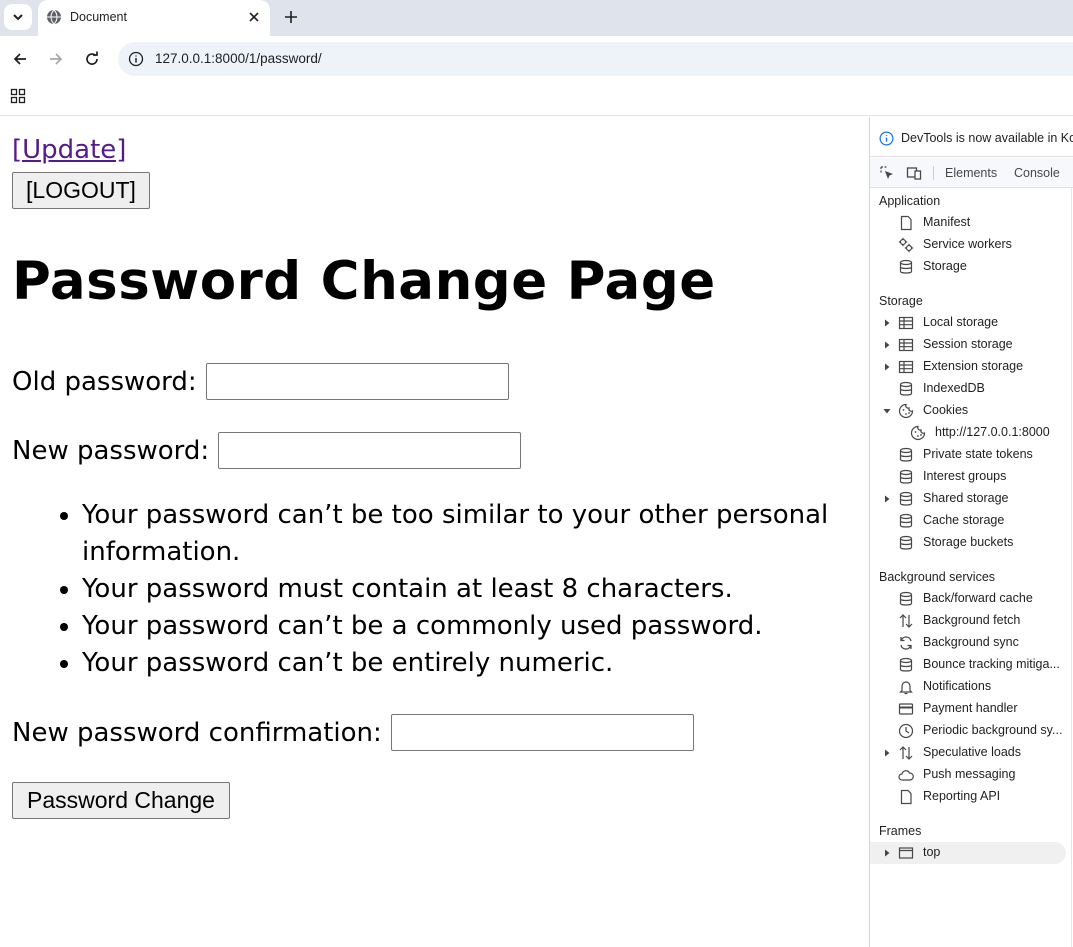 This screenshot has height=947, width=1073. Describe the element at coordinates (992, 432) in the screenshot. I see `item-label: http://127.0.0.1:8000` at that location.